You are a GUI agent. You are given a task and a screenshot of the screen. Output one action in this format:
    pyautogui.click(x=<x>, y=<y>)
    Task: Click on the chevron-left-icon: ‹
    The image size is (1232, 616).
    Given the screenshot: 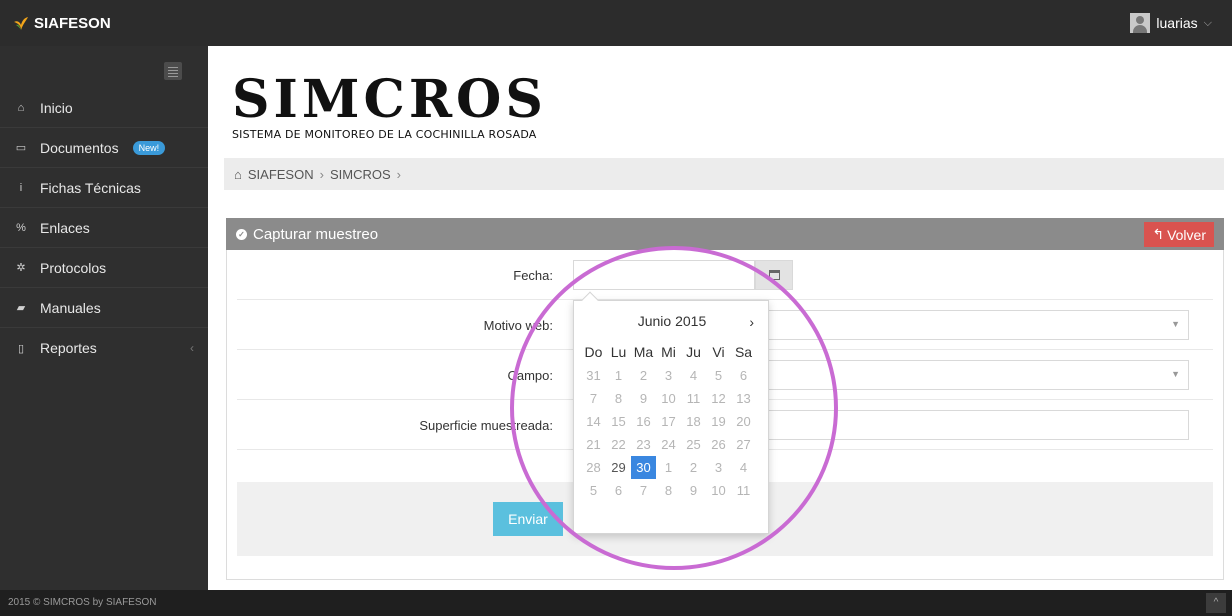 What is the action you would take?
    pyautogui.click(x=192, y=348)
    